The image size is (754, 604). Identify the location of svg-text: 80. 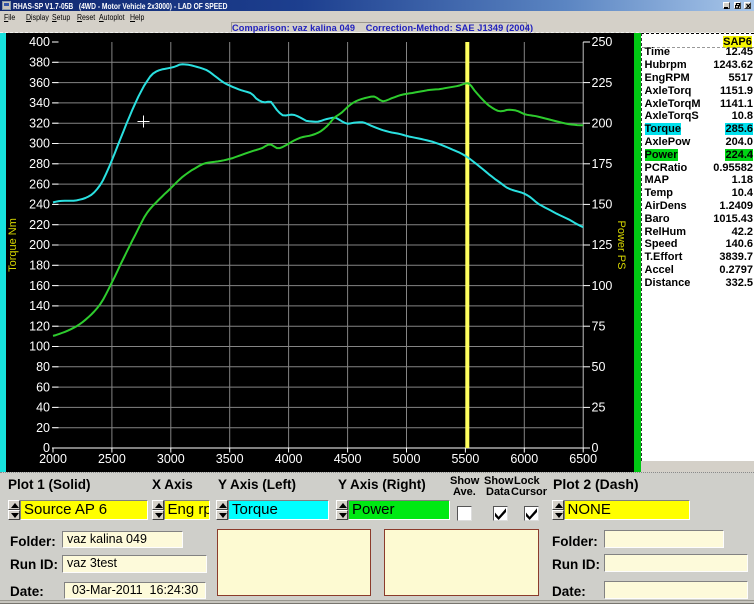
(43, 367).